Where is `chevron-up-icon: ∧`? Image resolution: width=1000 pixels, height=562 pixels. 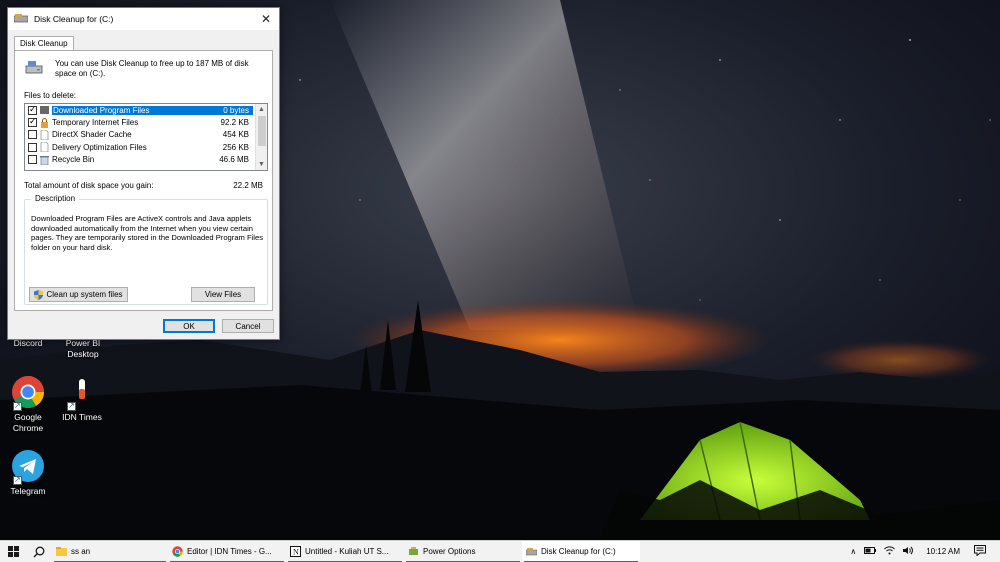
chevron-up-icon: ∧ is located at coordinates (853, 551).